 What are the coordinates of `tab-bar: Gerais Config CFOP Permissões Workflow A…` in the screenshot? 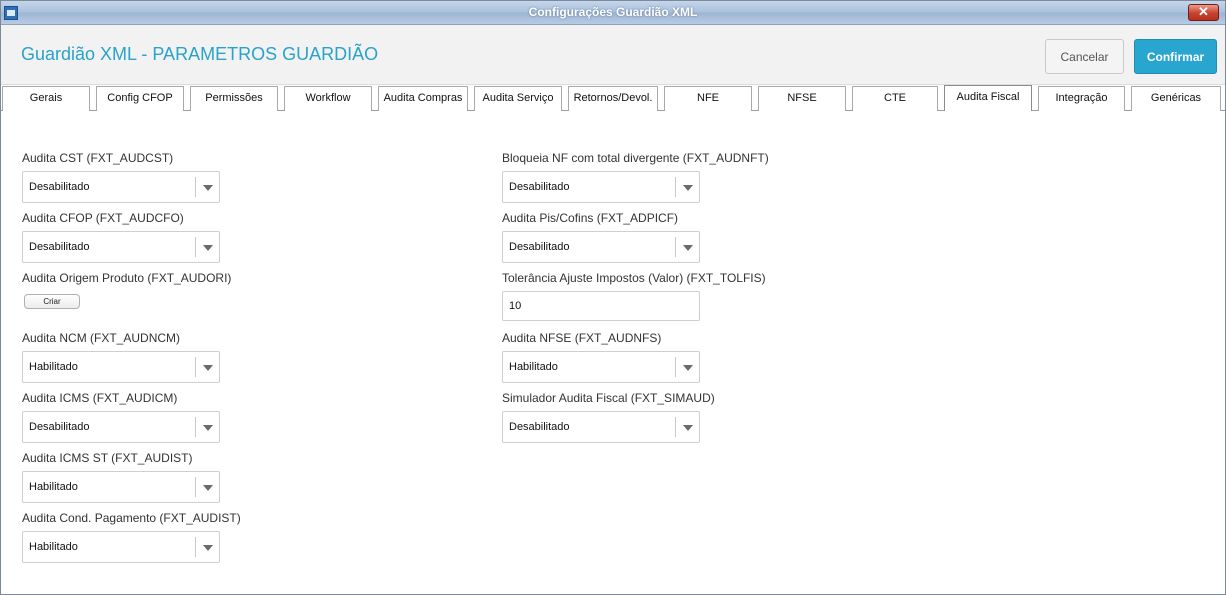 It's located at (613, 98).